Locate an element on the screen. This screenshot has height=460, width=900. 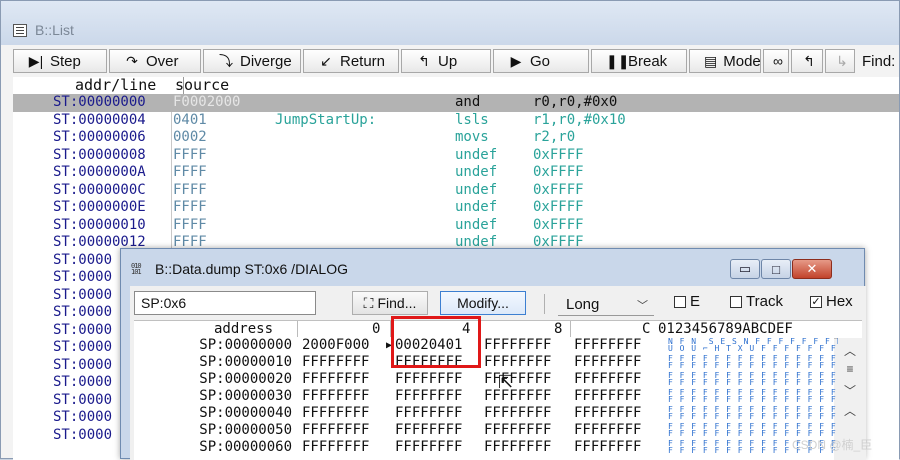
list-operands: r1,r0,#0x10 is located at coordinates (579, 119).